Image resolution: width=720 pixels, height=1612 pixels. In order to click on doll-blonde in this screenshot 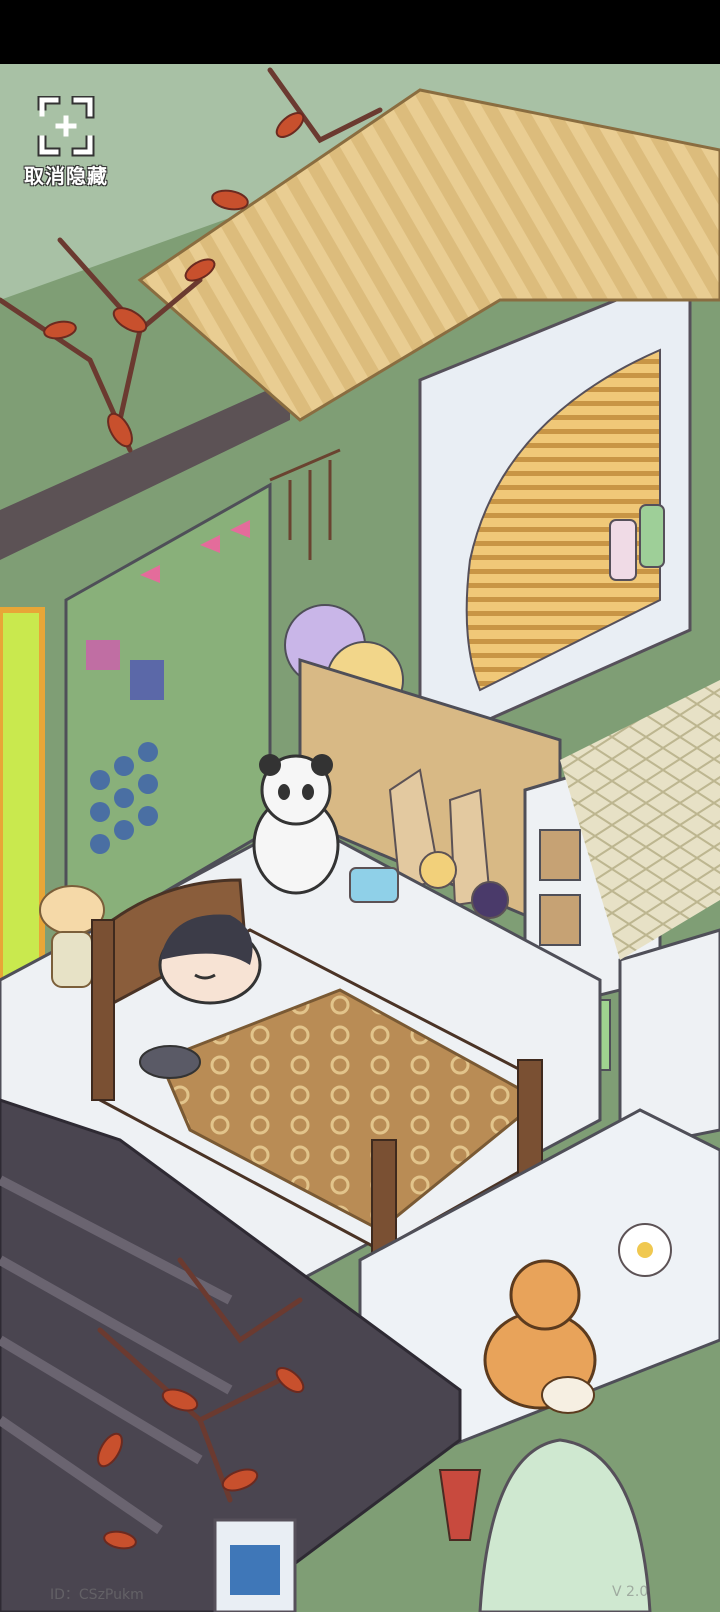, I will do `click(438, 870)`.